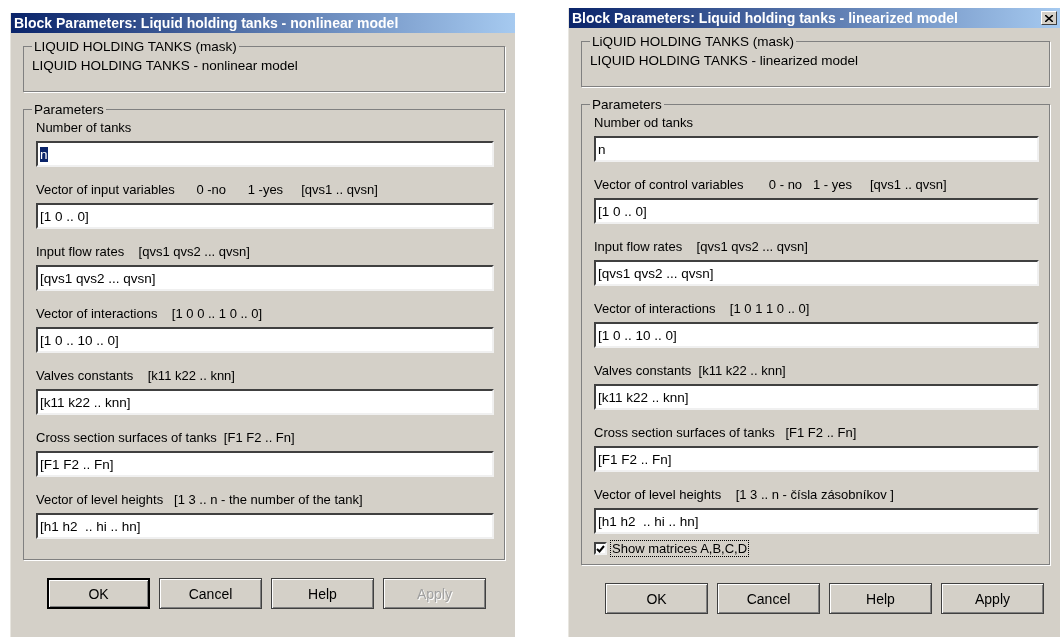 Image resolution: width=1060 pixels, height=637 pixels. I want to click on dialog-button: Apply, so click(992, 598).